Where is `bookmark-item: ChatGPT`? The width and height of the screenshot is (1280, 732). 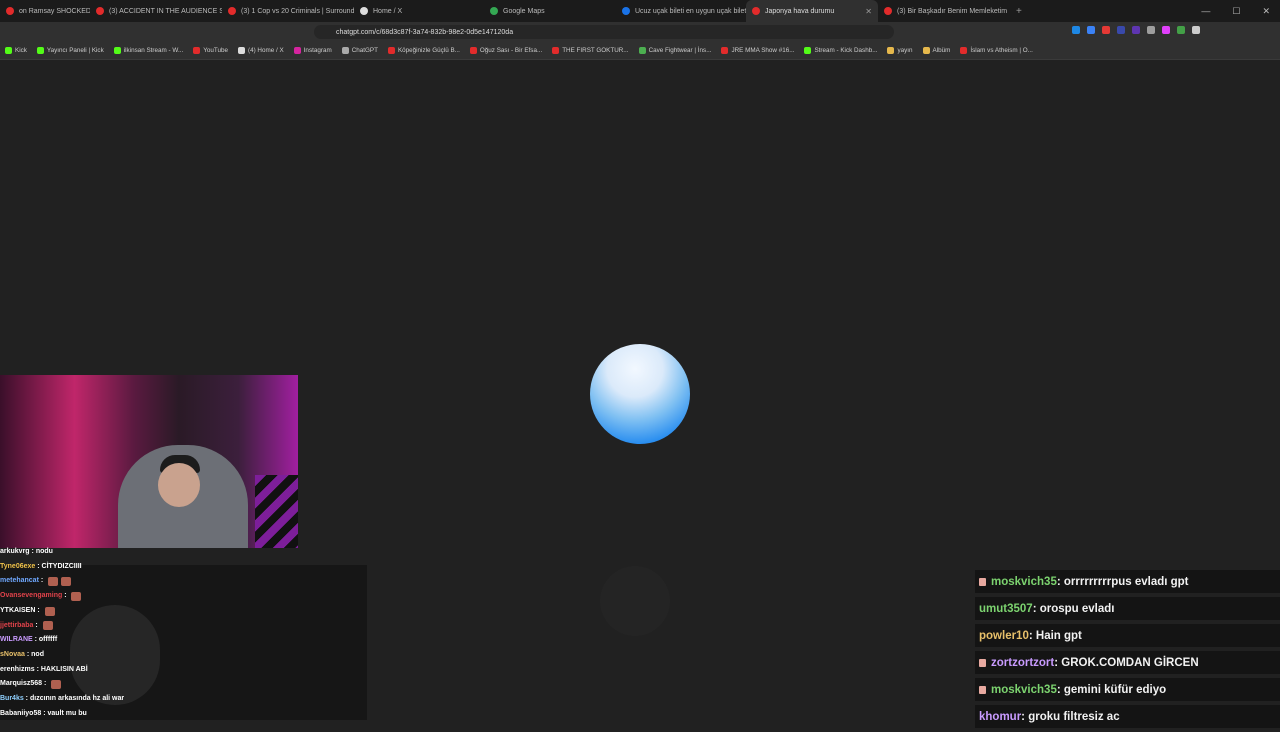 bookmark-item: ChatGPT is located at coordinates (360, 50).